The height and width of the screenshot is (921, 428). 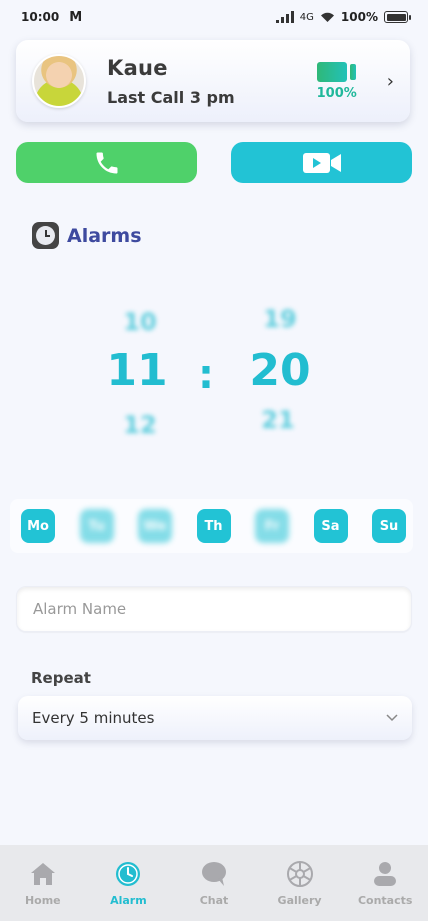 What do you see at coordinates (140, 425) in the screenshot?
I see `hour-next: 12` at bounding box center [140, 425].